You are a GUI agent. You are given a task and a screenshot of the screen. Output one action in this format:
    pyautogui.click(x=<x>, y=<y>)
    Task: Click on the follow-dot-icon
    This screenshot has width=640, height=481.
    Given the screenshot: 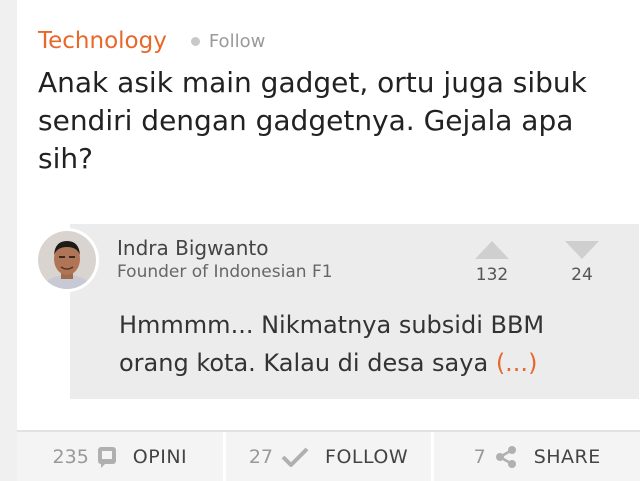 What is the action you would take?
    pyautogui.click(x=195, y=41)
    